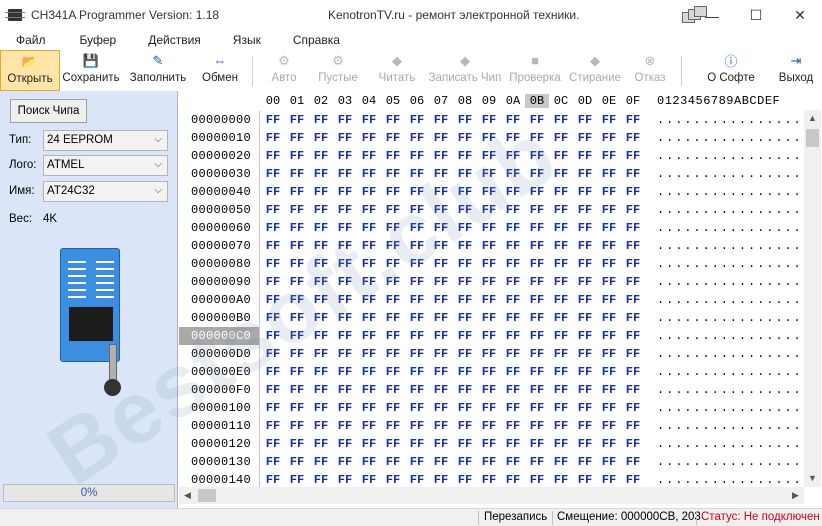 This screenshot has width=822, height=526. Describe the element at coordinates (95, 40) in the screenshot. I see `menu-buffer: Буфер` at that location.